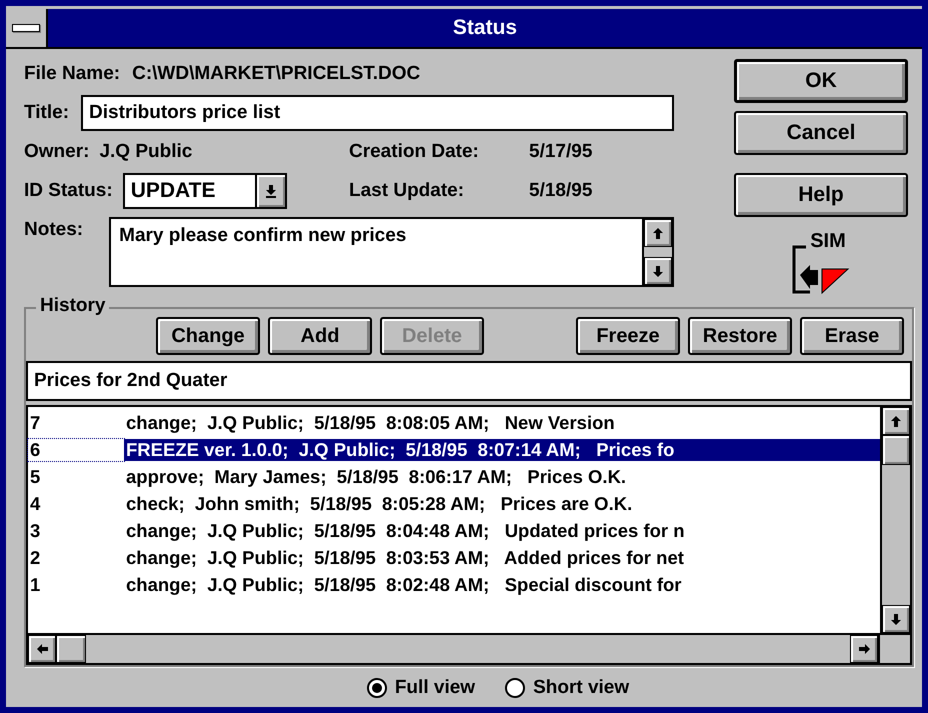 The width and height of the screenshot is (928, 713). I want to click on history-row: 1 change; J.Q Public; 5/18/95 8:02:48 AM; Special discount for, so click(454, 584).